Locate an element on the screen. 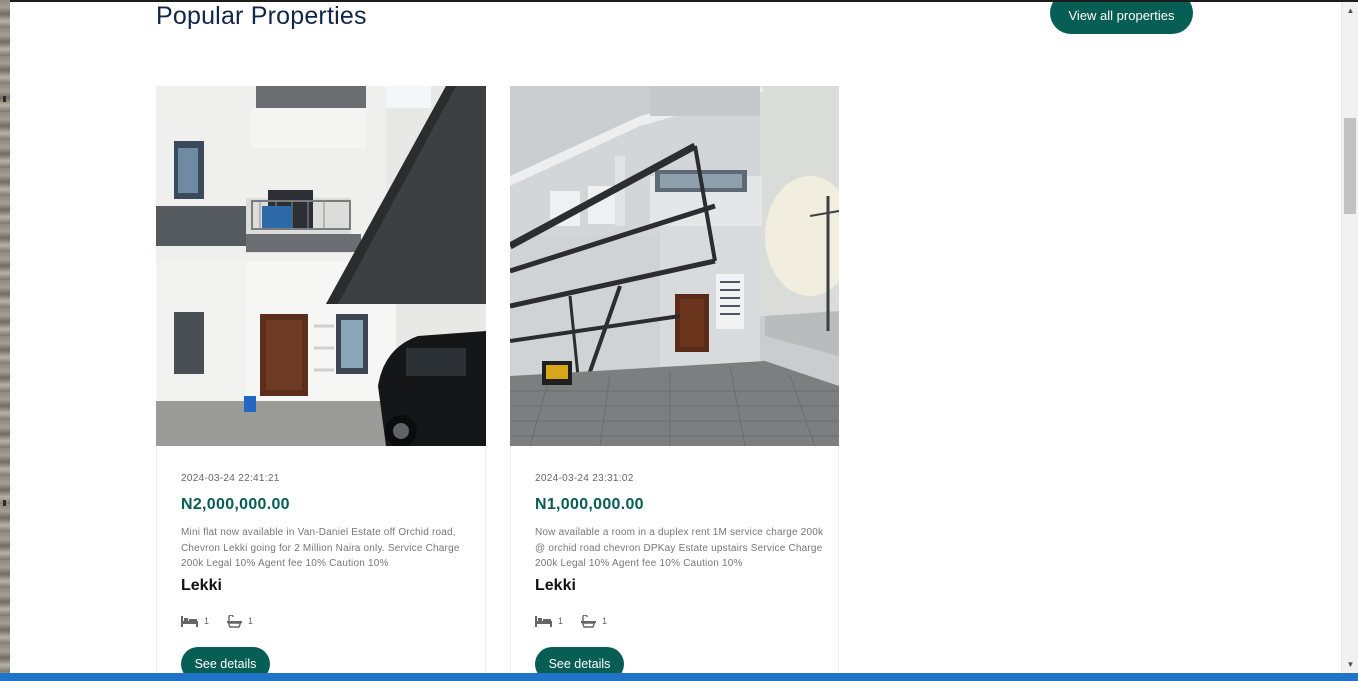  scroll-down-arrow-icon: ▼ is located at coordinates (1350, 664).